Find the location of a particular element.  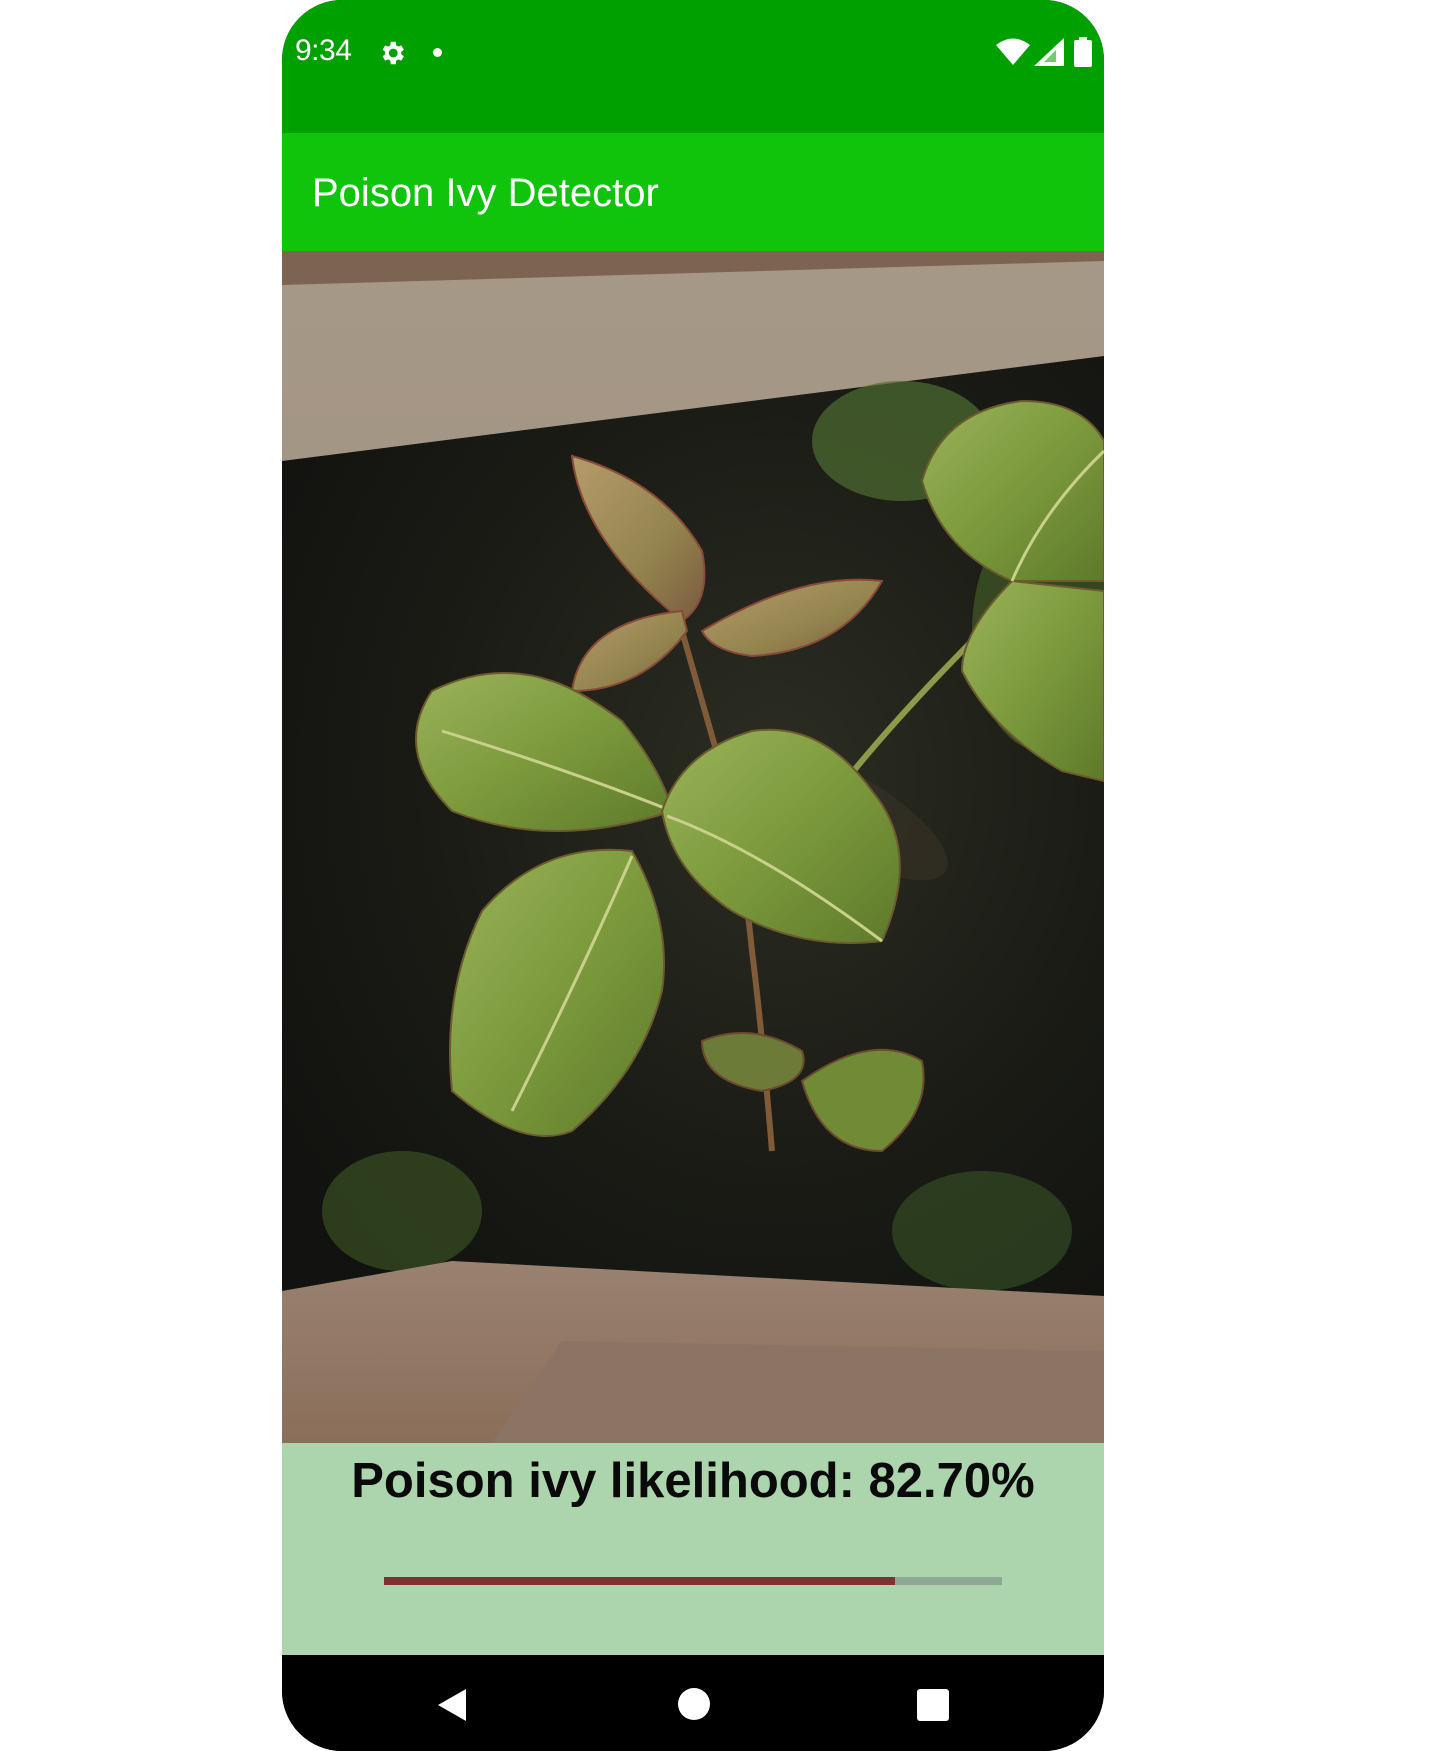

recents-icon is located at coordinates (933, 1705).